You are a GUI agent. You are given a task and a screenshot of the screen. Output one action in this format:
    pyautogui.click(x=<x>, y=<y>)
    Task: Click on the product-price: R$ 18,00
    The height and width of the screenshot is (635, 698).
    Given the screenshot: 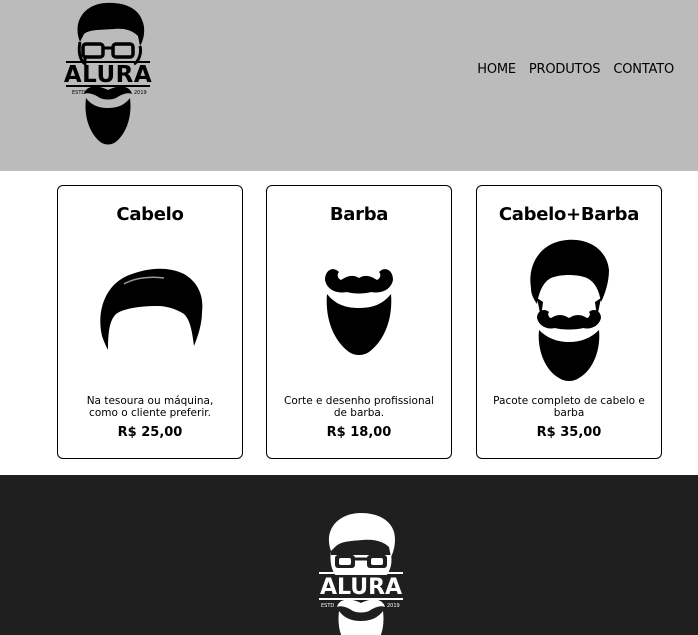 What is the action you would take?
    pyautogui.click(x=359, y=432)
    